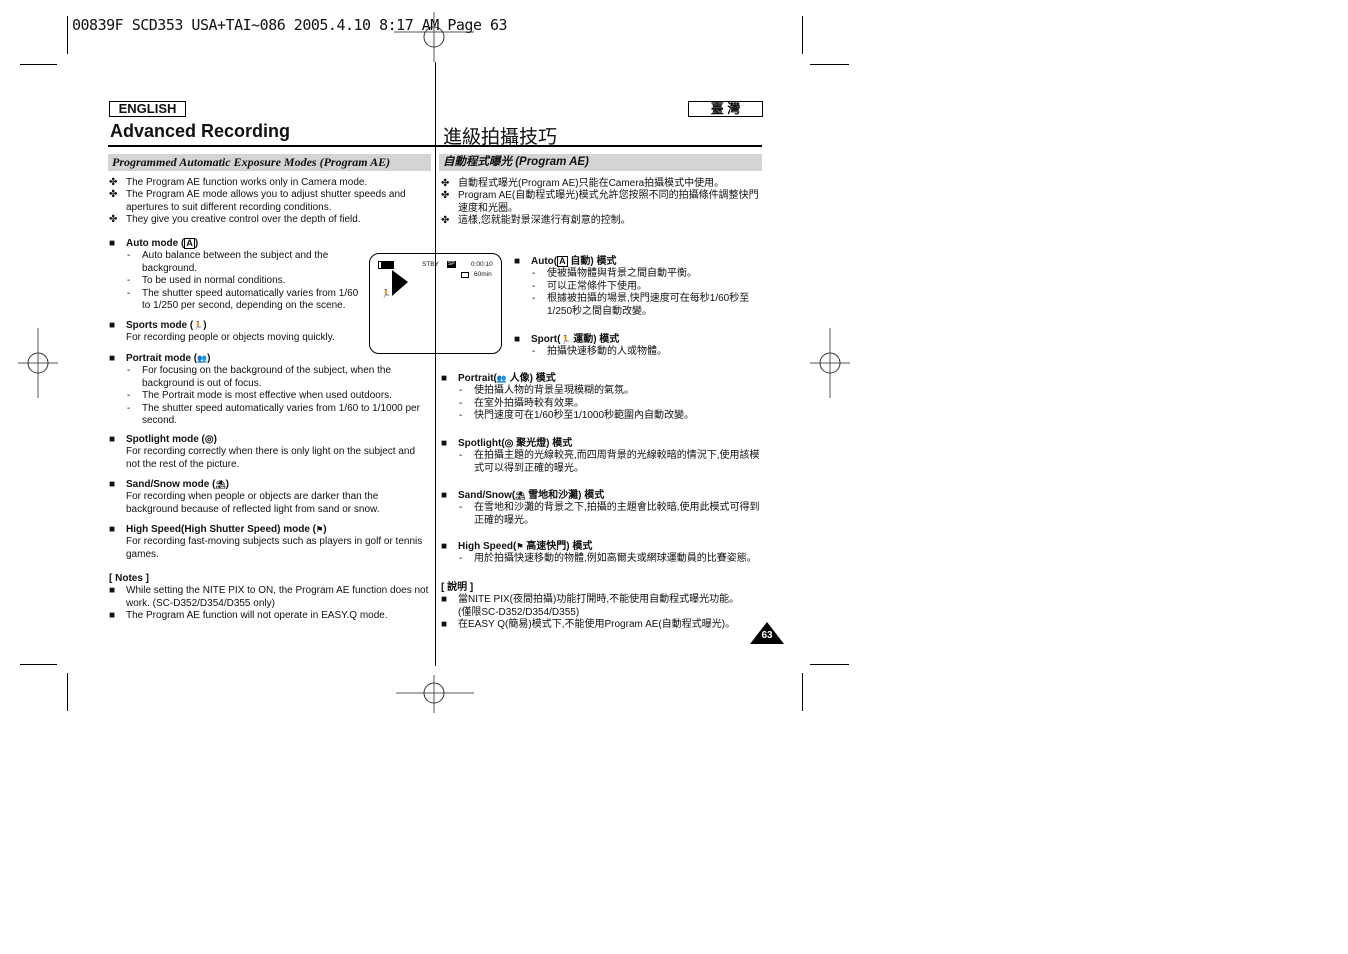  What do you see at coordinates (521, 403) in the screenshot?
I see `list-item: - 在室外拍攝時較有效果。` at bounding box center [521, 403].